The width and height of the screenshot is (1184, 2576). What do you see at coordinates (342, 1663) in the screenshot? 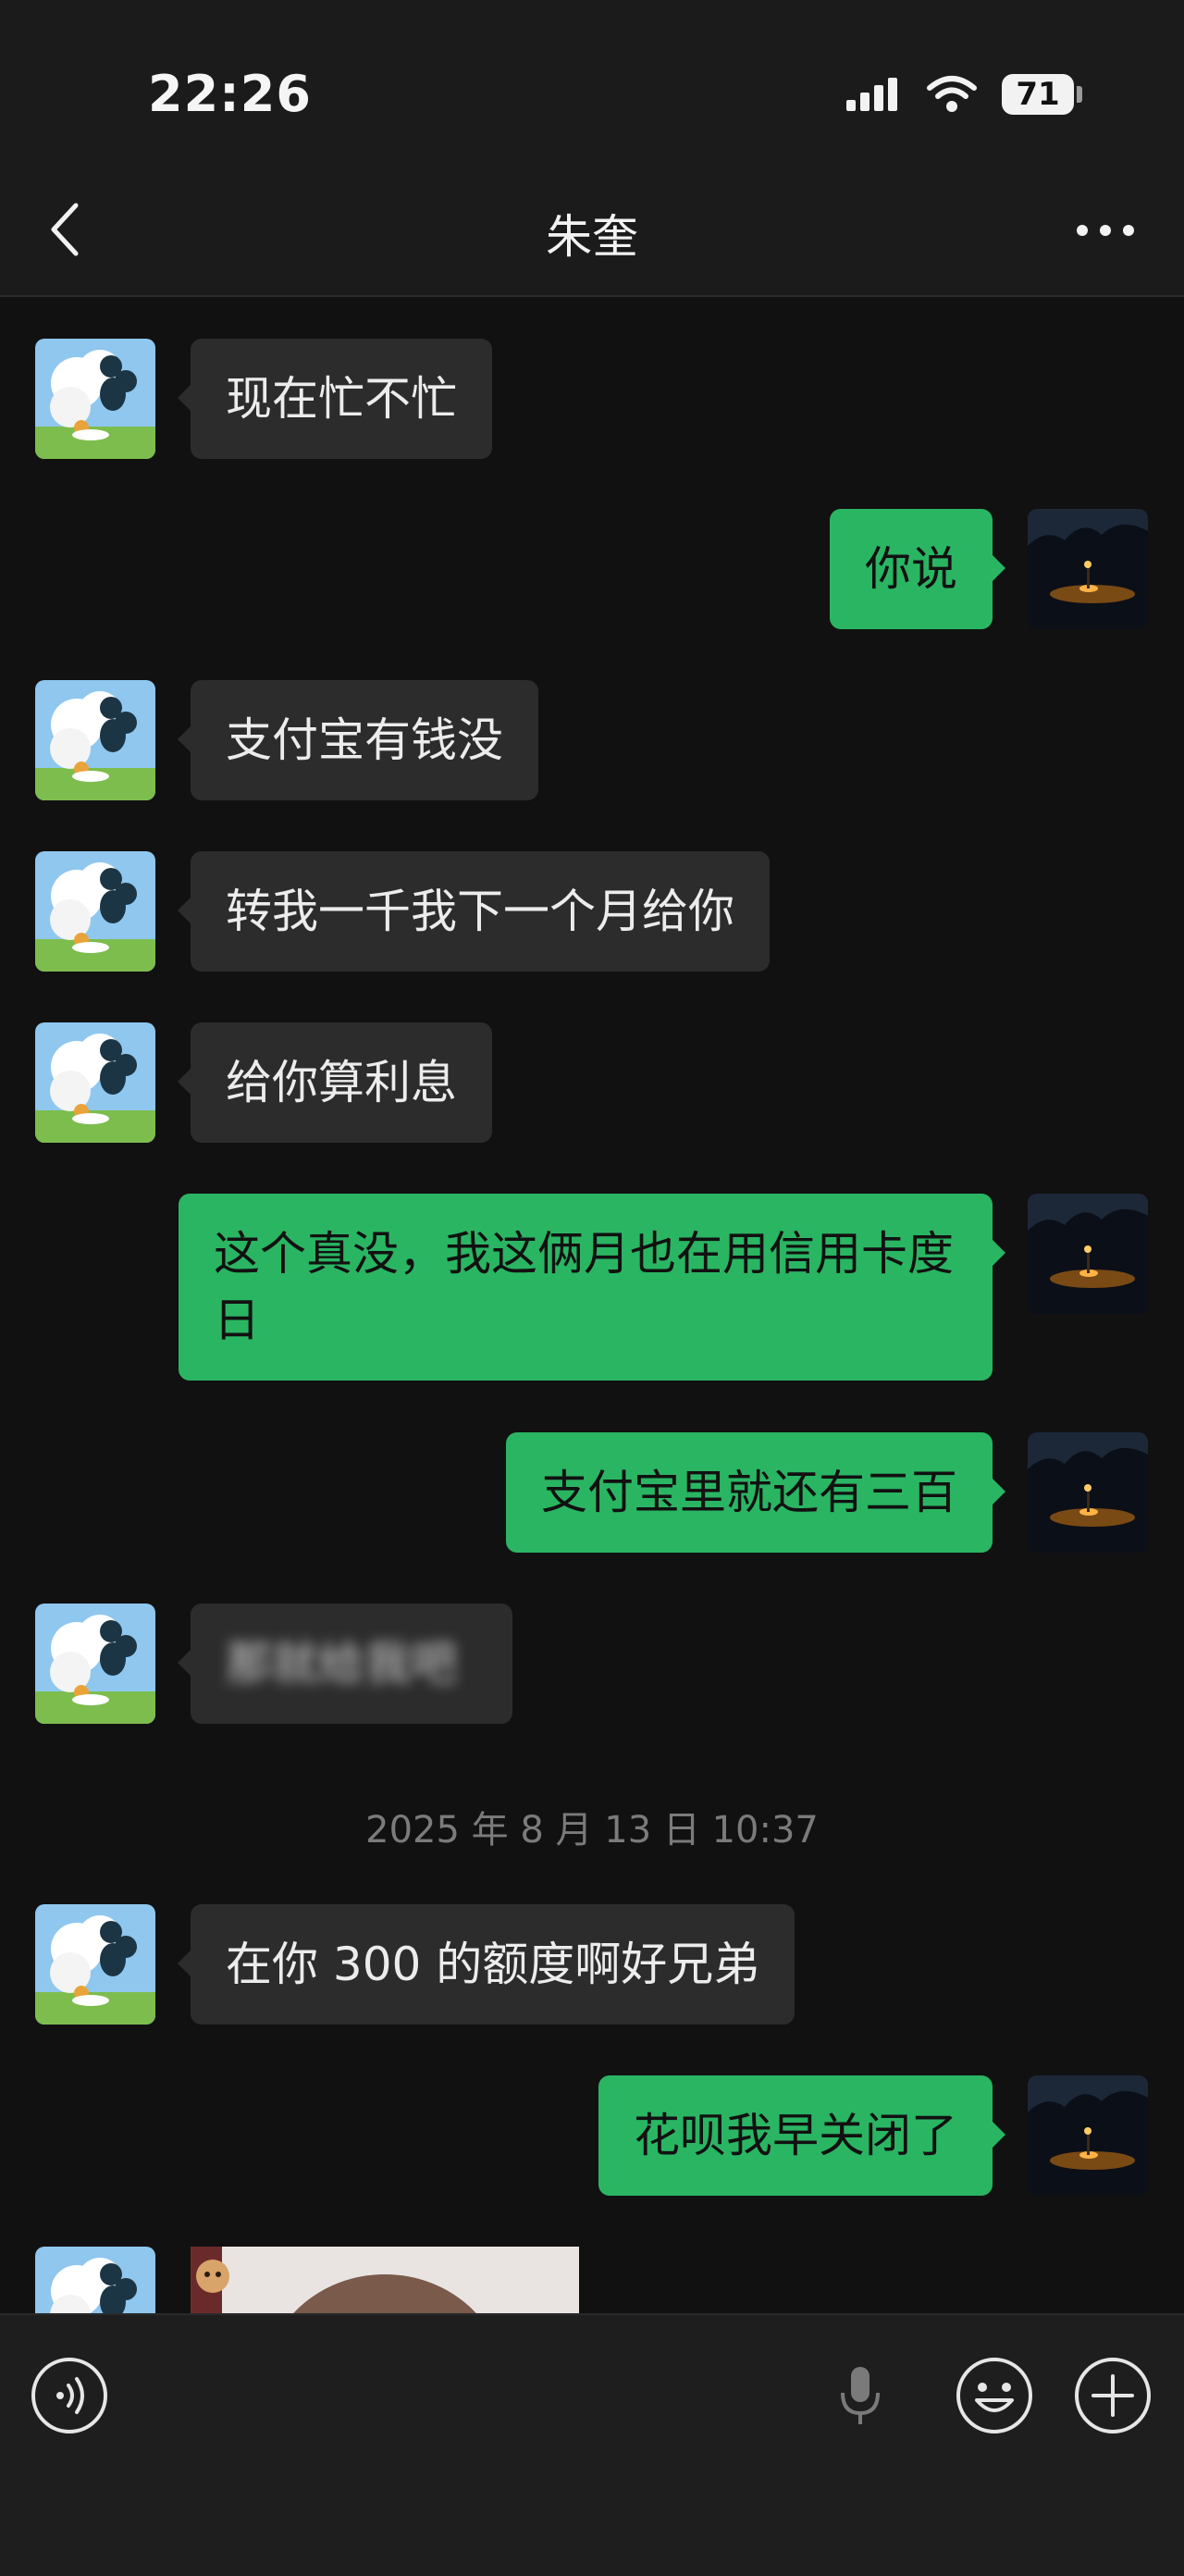
I see `blurred-message-text: 那就给我吧` at bounding box center [342, 1663].